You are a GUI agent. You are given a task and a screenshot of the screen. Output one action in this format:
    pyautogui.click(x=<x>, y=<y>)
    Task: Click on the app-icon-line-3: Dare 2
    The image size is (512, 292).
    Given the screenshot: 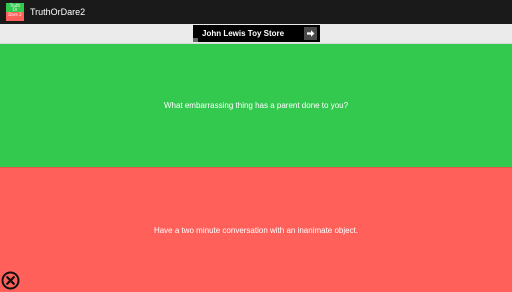 What is the action you would take?
    pyautogui.click(x=15, y=14)
    